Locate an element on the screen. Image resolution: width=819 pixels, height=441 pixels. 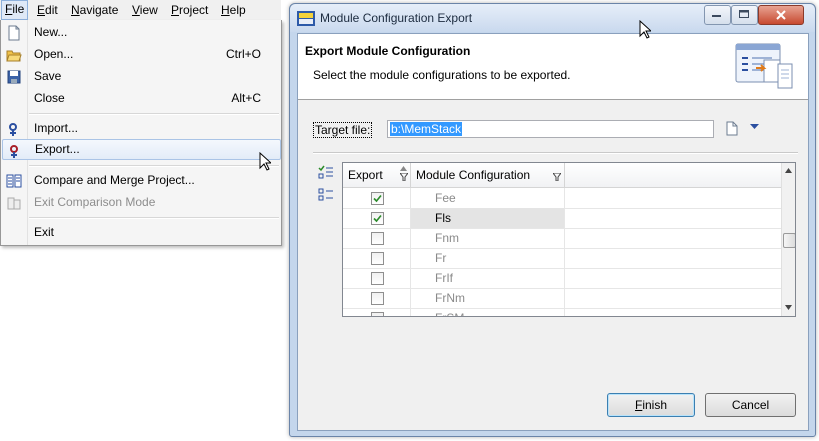
scrollbar-thumb is located at coordinates (789, 240).